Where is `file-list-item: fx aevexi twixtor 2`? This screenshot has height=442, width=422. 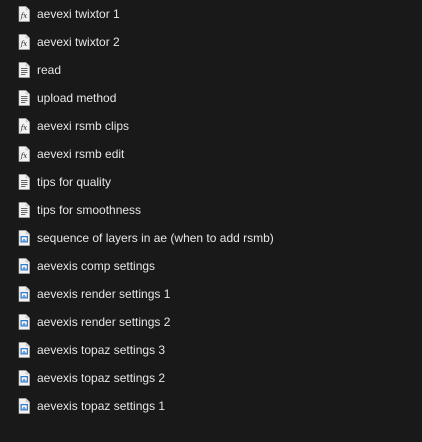
file-list-item: fx aevexi twixtor 2 is located at coordinates (211, 42).